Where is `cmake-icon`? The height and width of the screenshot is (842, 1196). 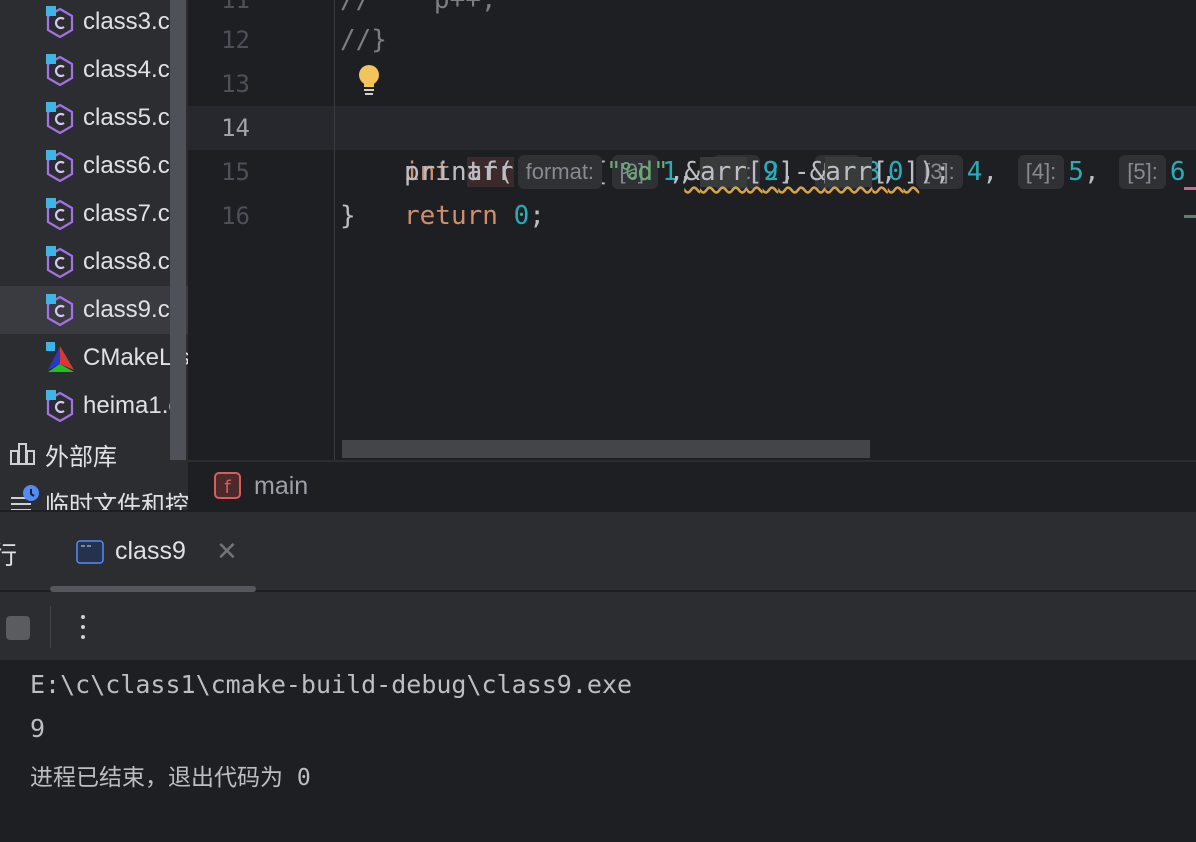 cmake-icon is located at coordinates (60, 357).